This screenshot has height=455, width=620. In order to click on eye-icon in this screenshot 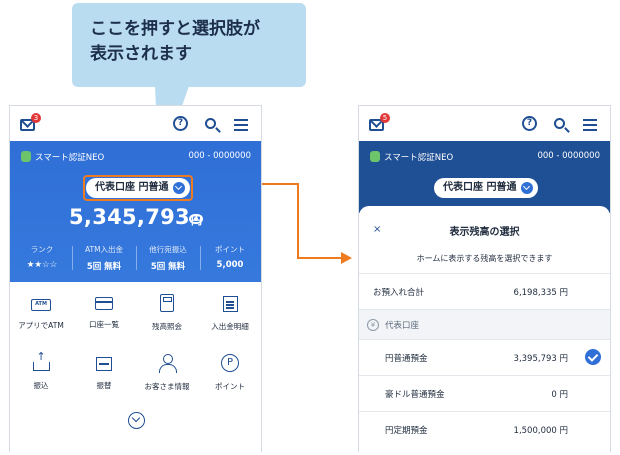, I will do `click(196, 219)`.